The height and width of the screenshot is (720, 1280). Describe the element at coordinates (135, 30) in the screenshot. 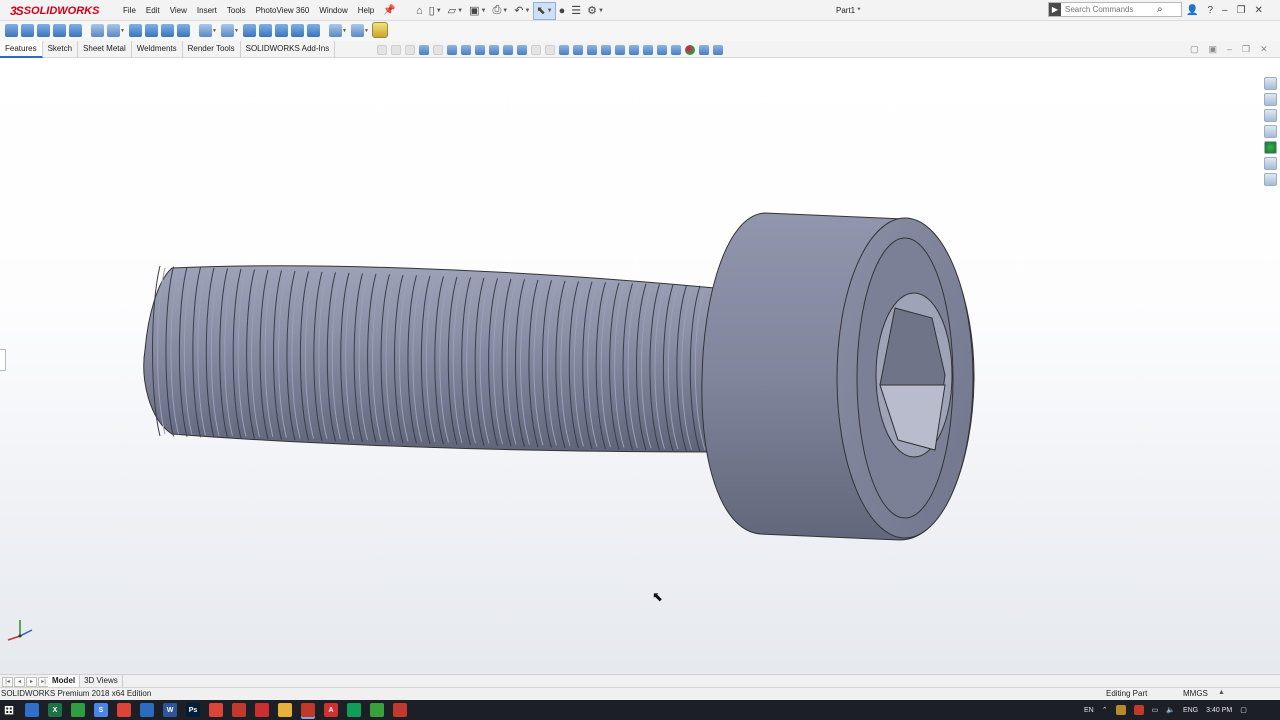

I see `revolved-cut-icon` at that location.